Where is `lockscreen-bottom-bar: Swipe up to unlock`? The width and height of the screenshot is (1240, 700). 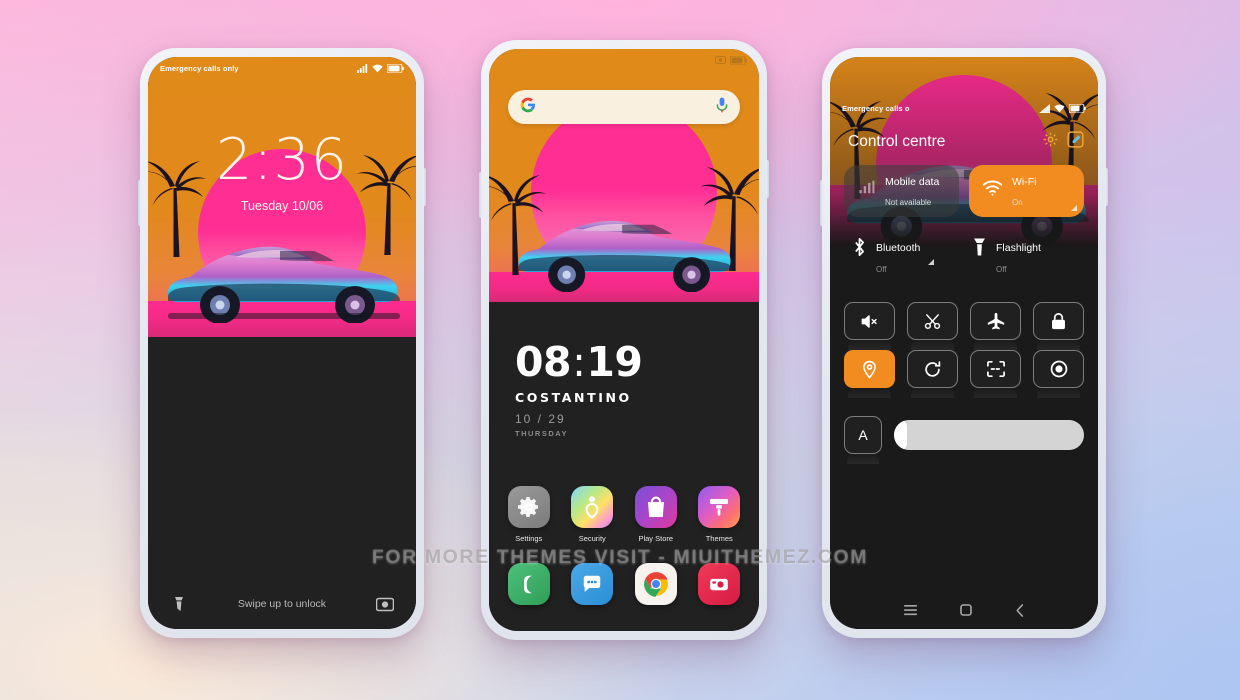
lockscreen-bottom-bar: Swipe up to unlock is located at coordinates (282, 604).